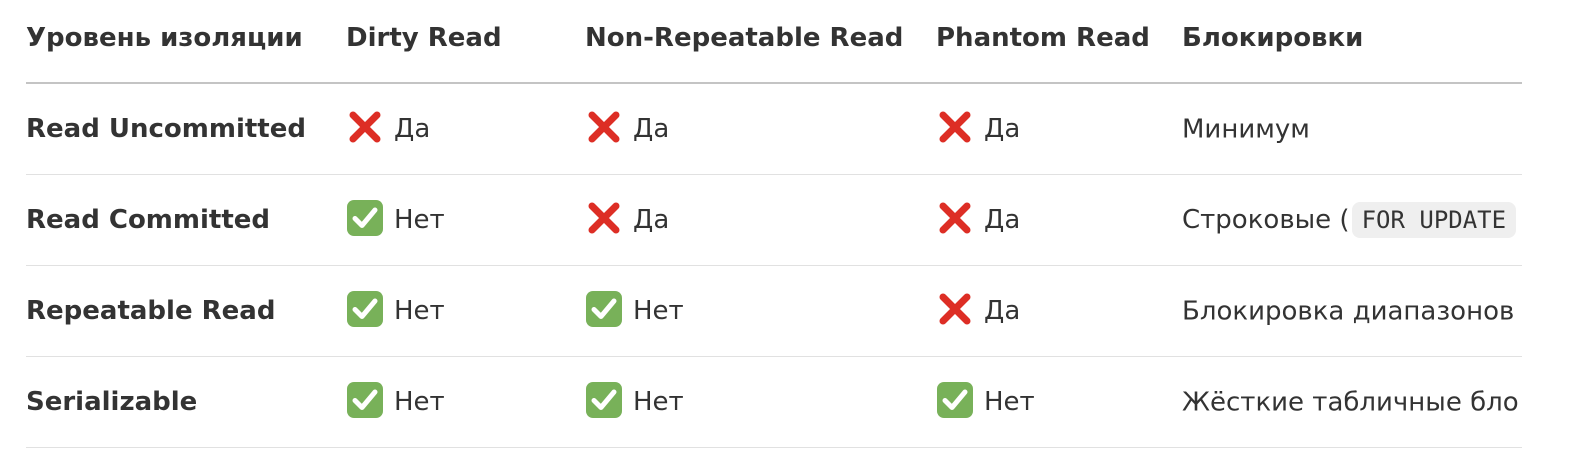 Image resolution: width=1576 pixels, height=456 pixels. I want to click on isolation-level-cell: Read Committed, so click(186, 220).